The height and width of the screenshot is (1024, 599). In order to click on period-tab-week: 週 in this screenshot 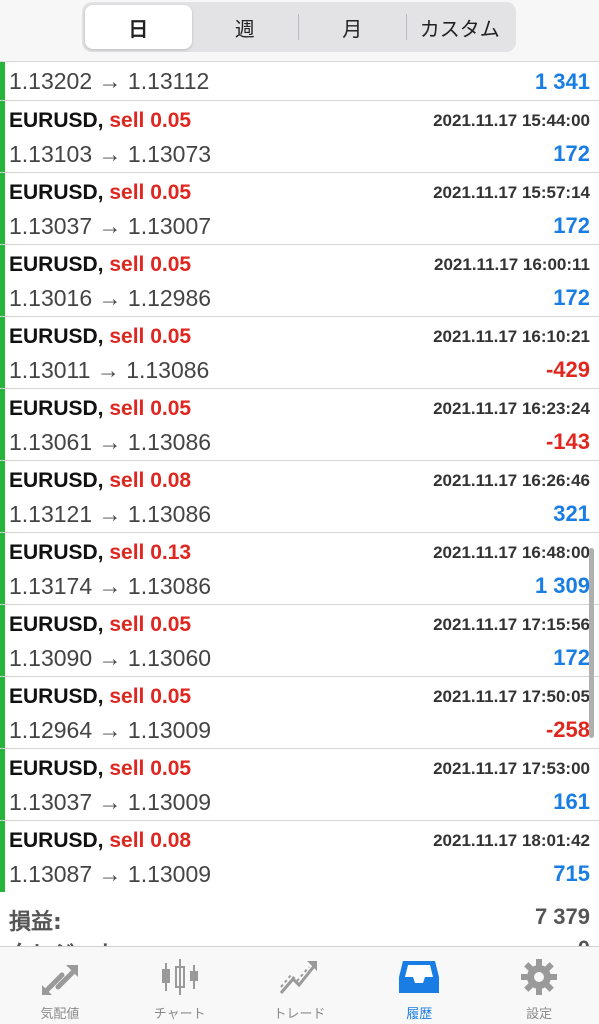, I will do `click(245, 27)`.